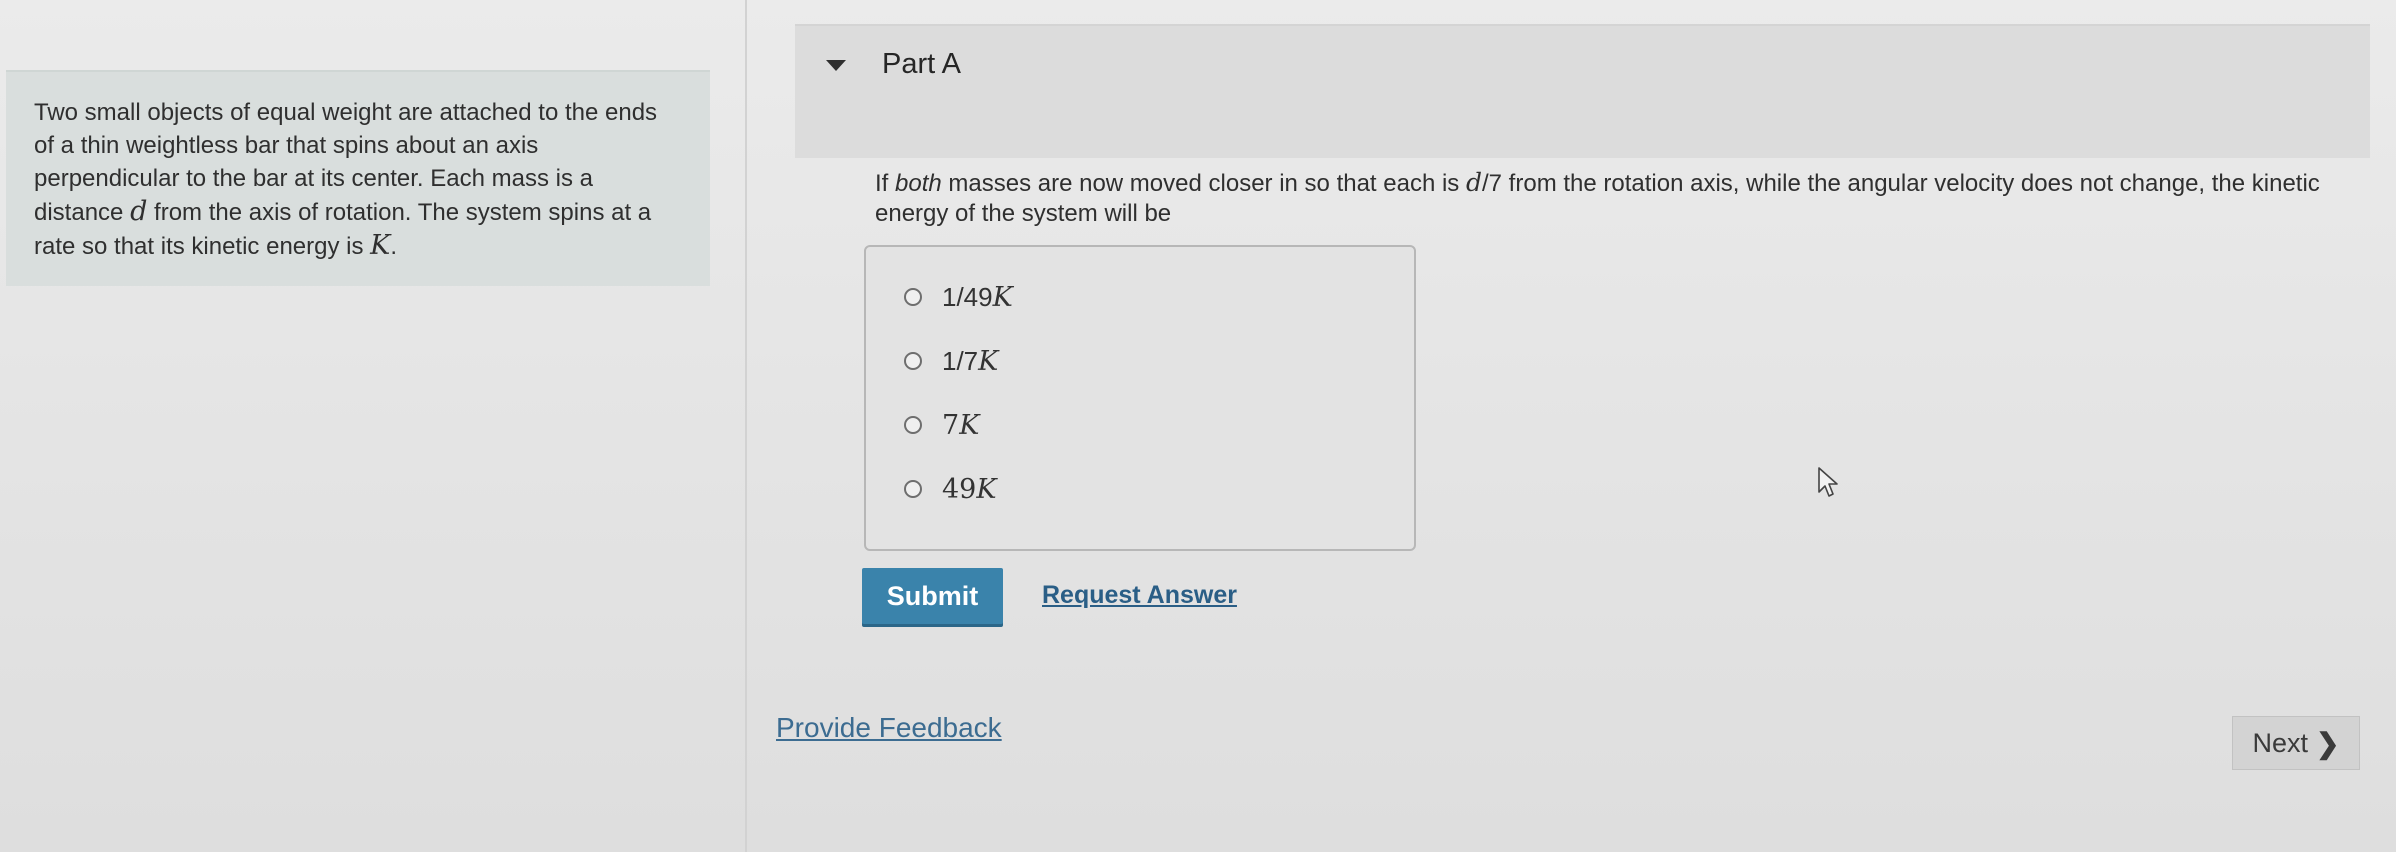 The width and height of the screenshot is (2396, 852). What do you see at coordinates (941, 425) in the screenshot?
I see `choice-7-K: 7K` at bounding box center [941, 425].